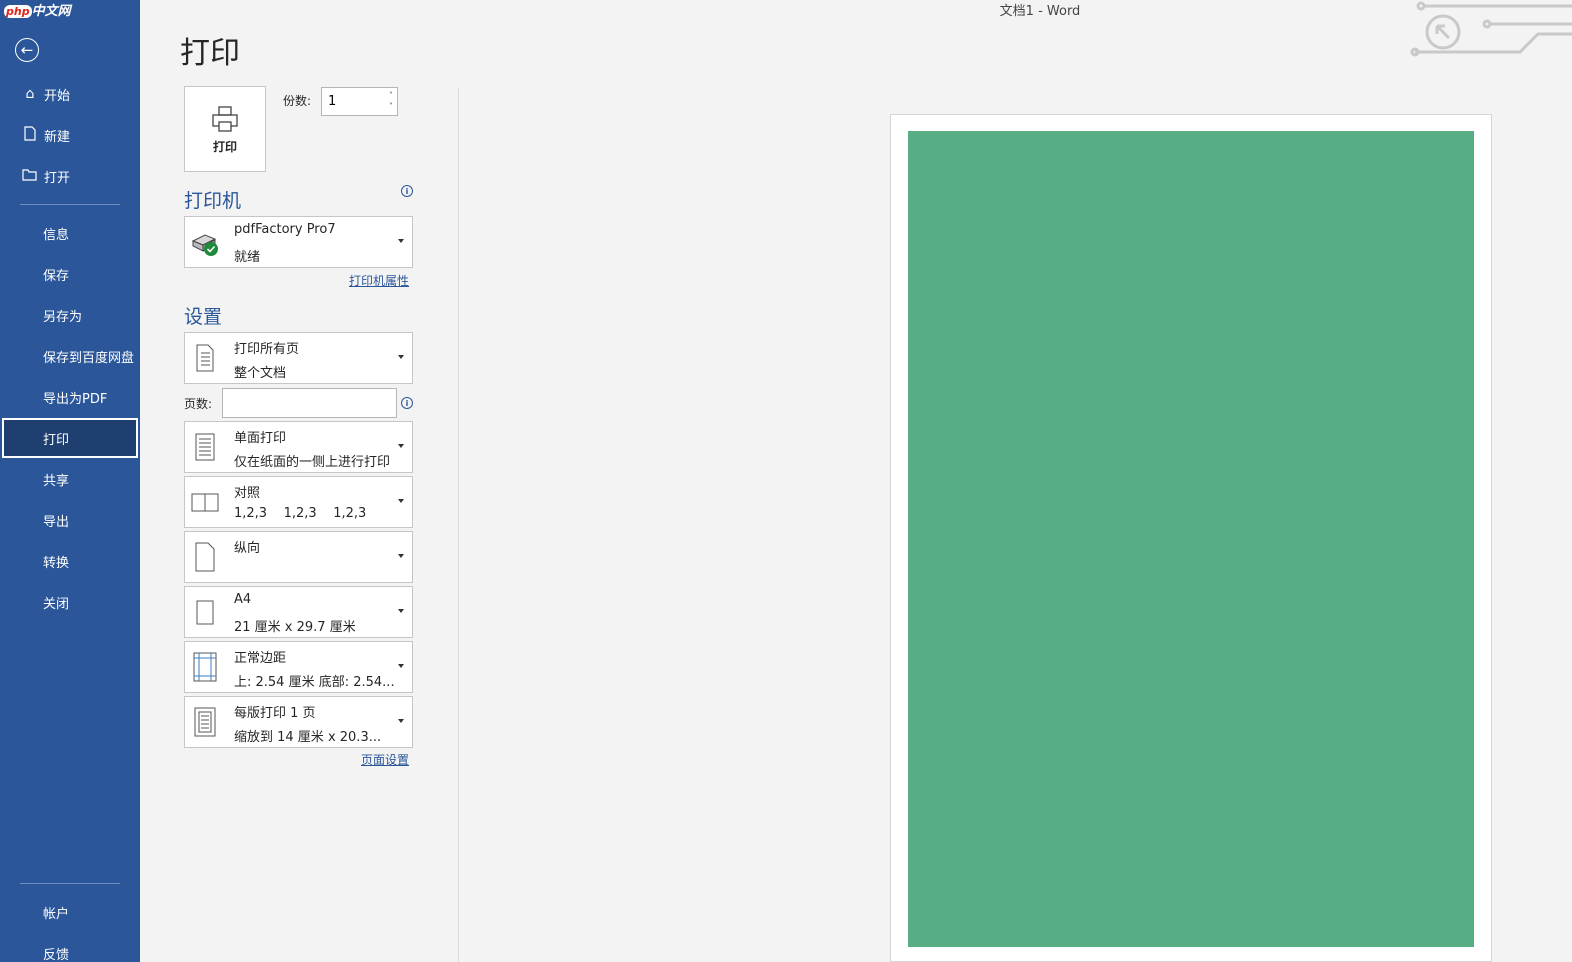 The image size is (1572, 962). I want to click on nav-save-as: 另存为, so click(70, 315).